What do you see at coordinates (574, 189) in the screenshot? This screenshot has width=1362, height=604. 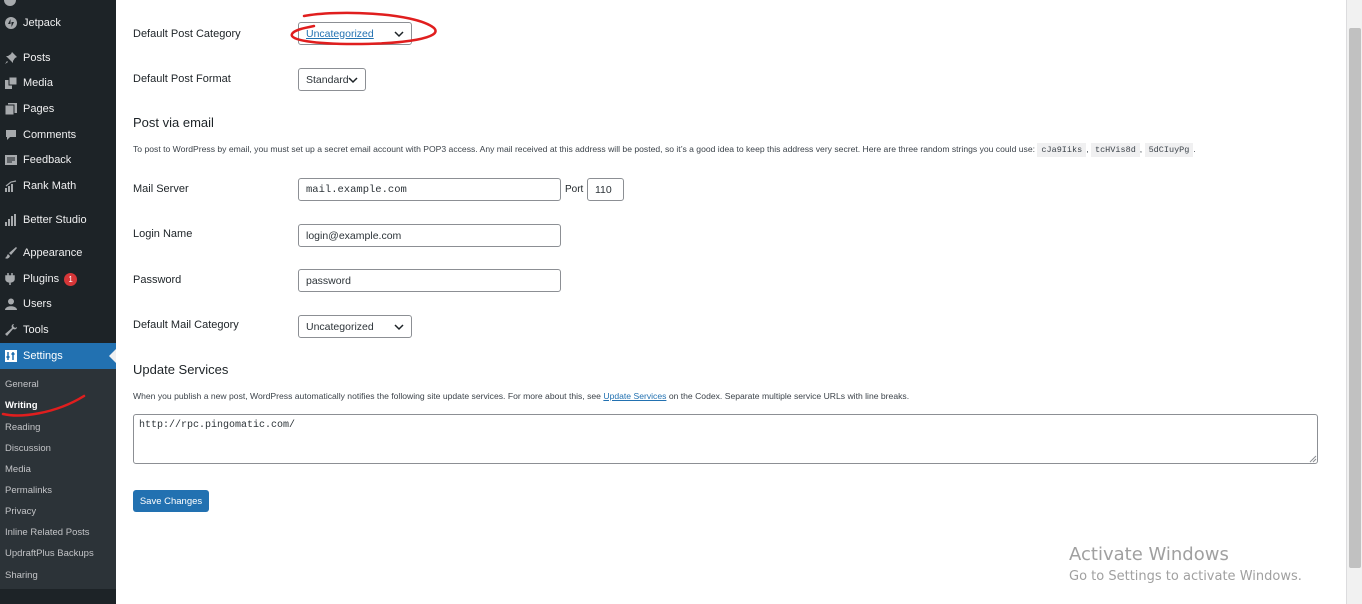 I see `port-label: Port` at bounding box center [574, 189].